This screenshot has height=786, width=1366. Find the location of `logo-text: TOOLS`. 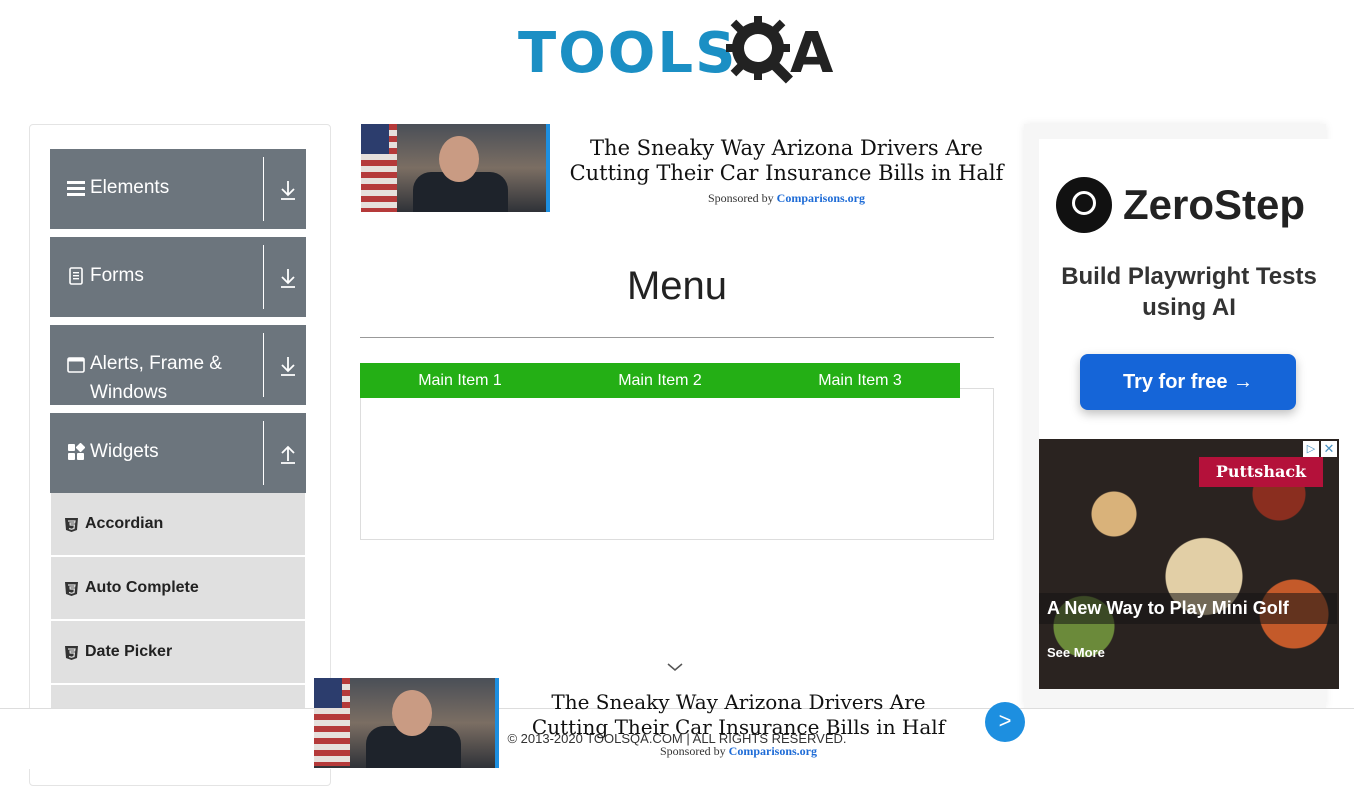

logo-text: TOOLS is located at coordinates (628, 53).